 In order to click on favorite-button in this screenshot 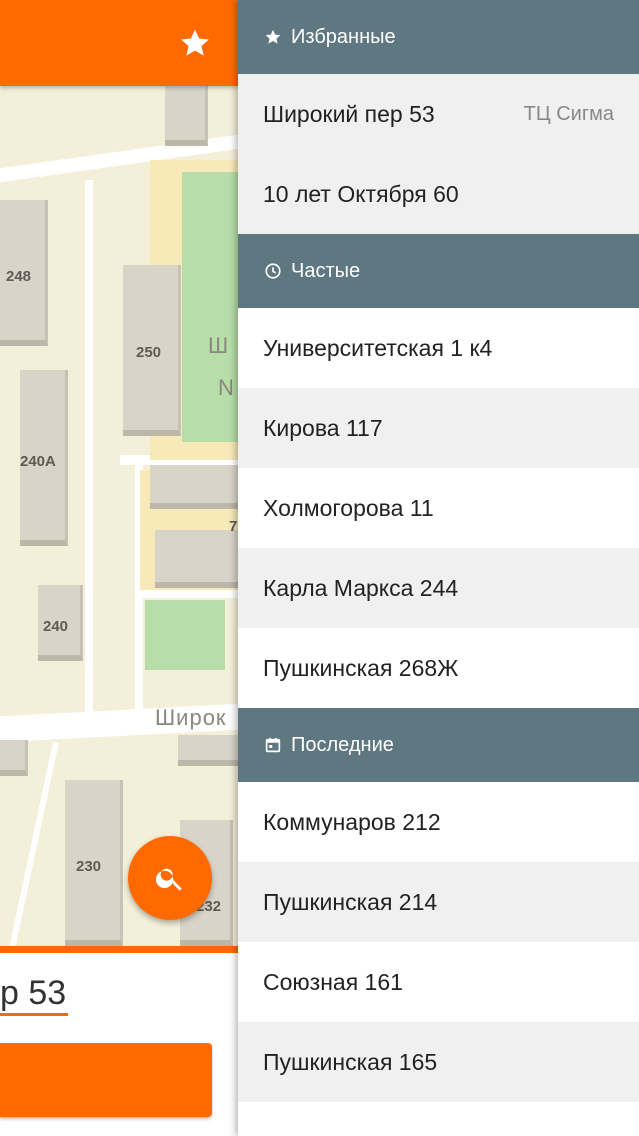, I will do `click(195, 43)`.